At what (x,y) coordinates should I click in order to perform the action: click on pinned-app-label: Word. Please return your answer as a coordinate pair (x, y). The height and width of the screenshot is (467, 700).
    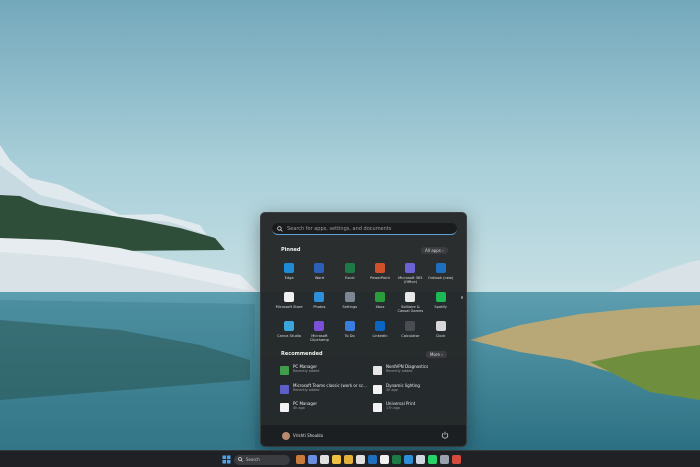
    Looking at the image, I should click on (319, 278).